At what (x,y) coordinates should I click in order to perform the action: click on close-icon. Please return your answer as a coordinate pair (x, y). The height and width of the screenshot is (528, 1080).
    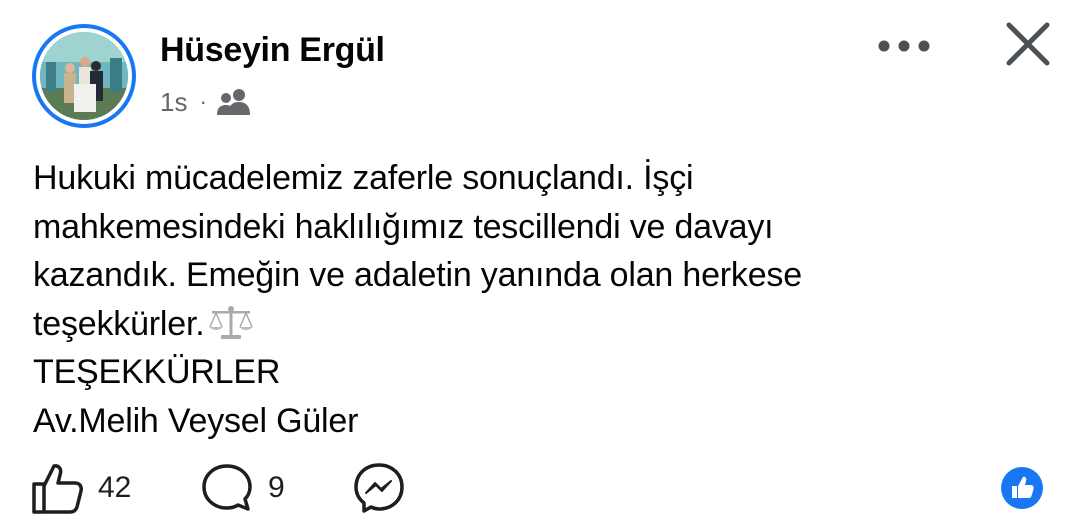
    Looking at the image, I should click on (1028, 44).